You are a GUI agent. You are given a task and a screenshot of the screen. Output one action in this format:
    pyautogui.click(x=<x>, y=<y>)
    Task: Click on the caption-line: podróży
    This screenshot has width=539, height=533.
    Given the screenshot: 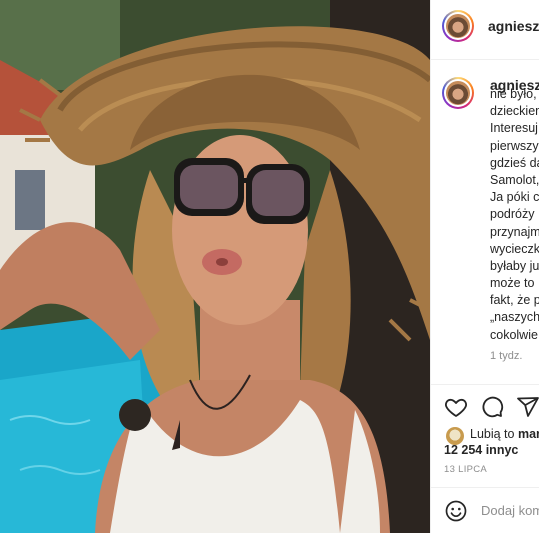 What is the action you would take?
    pyautogui.click(x=512, y=214)
    